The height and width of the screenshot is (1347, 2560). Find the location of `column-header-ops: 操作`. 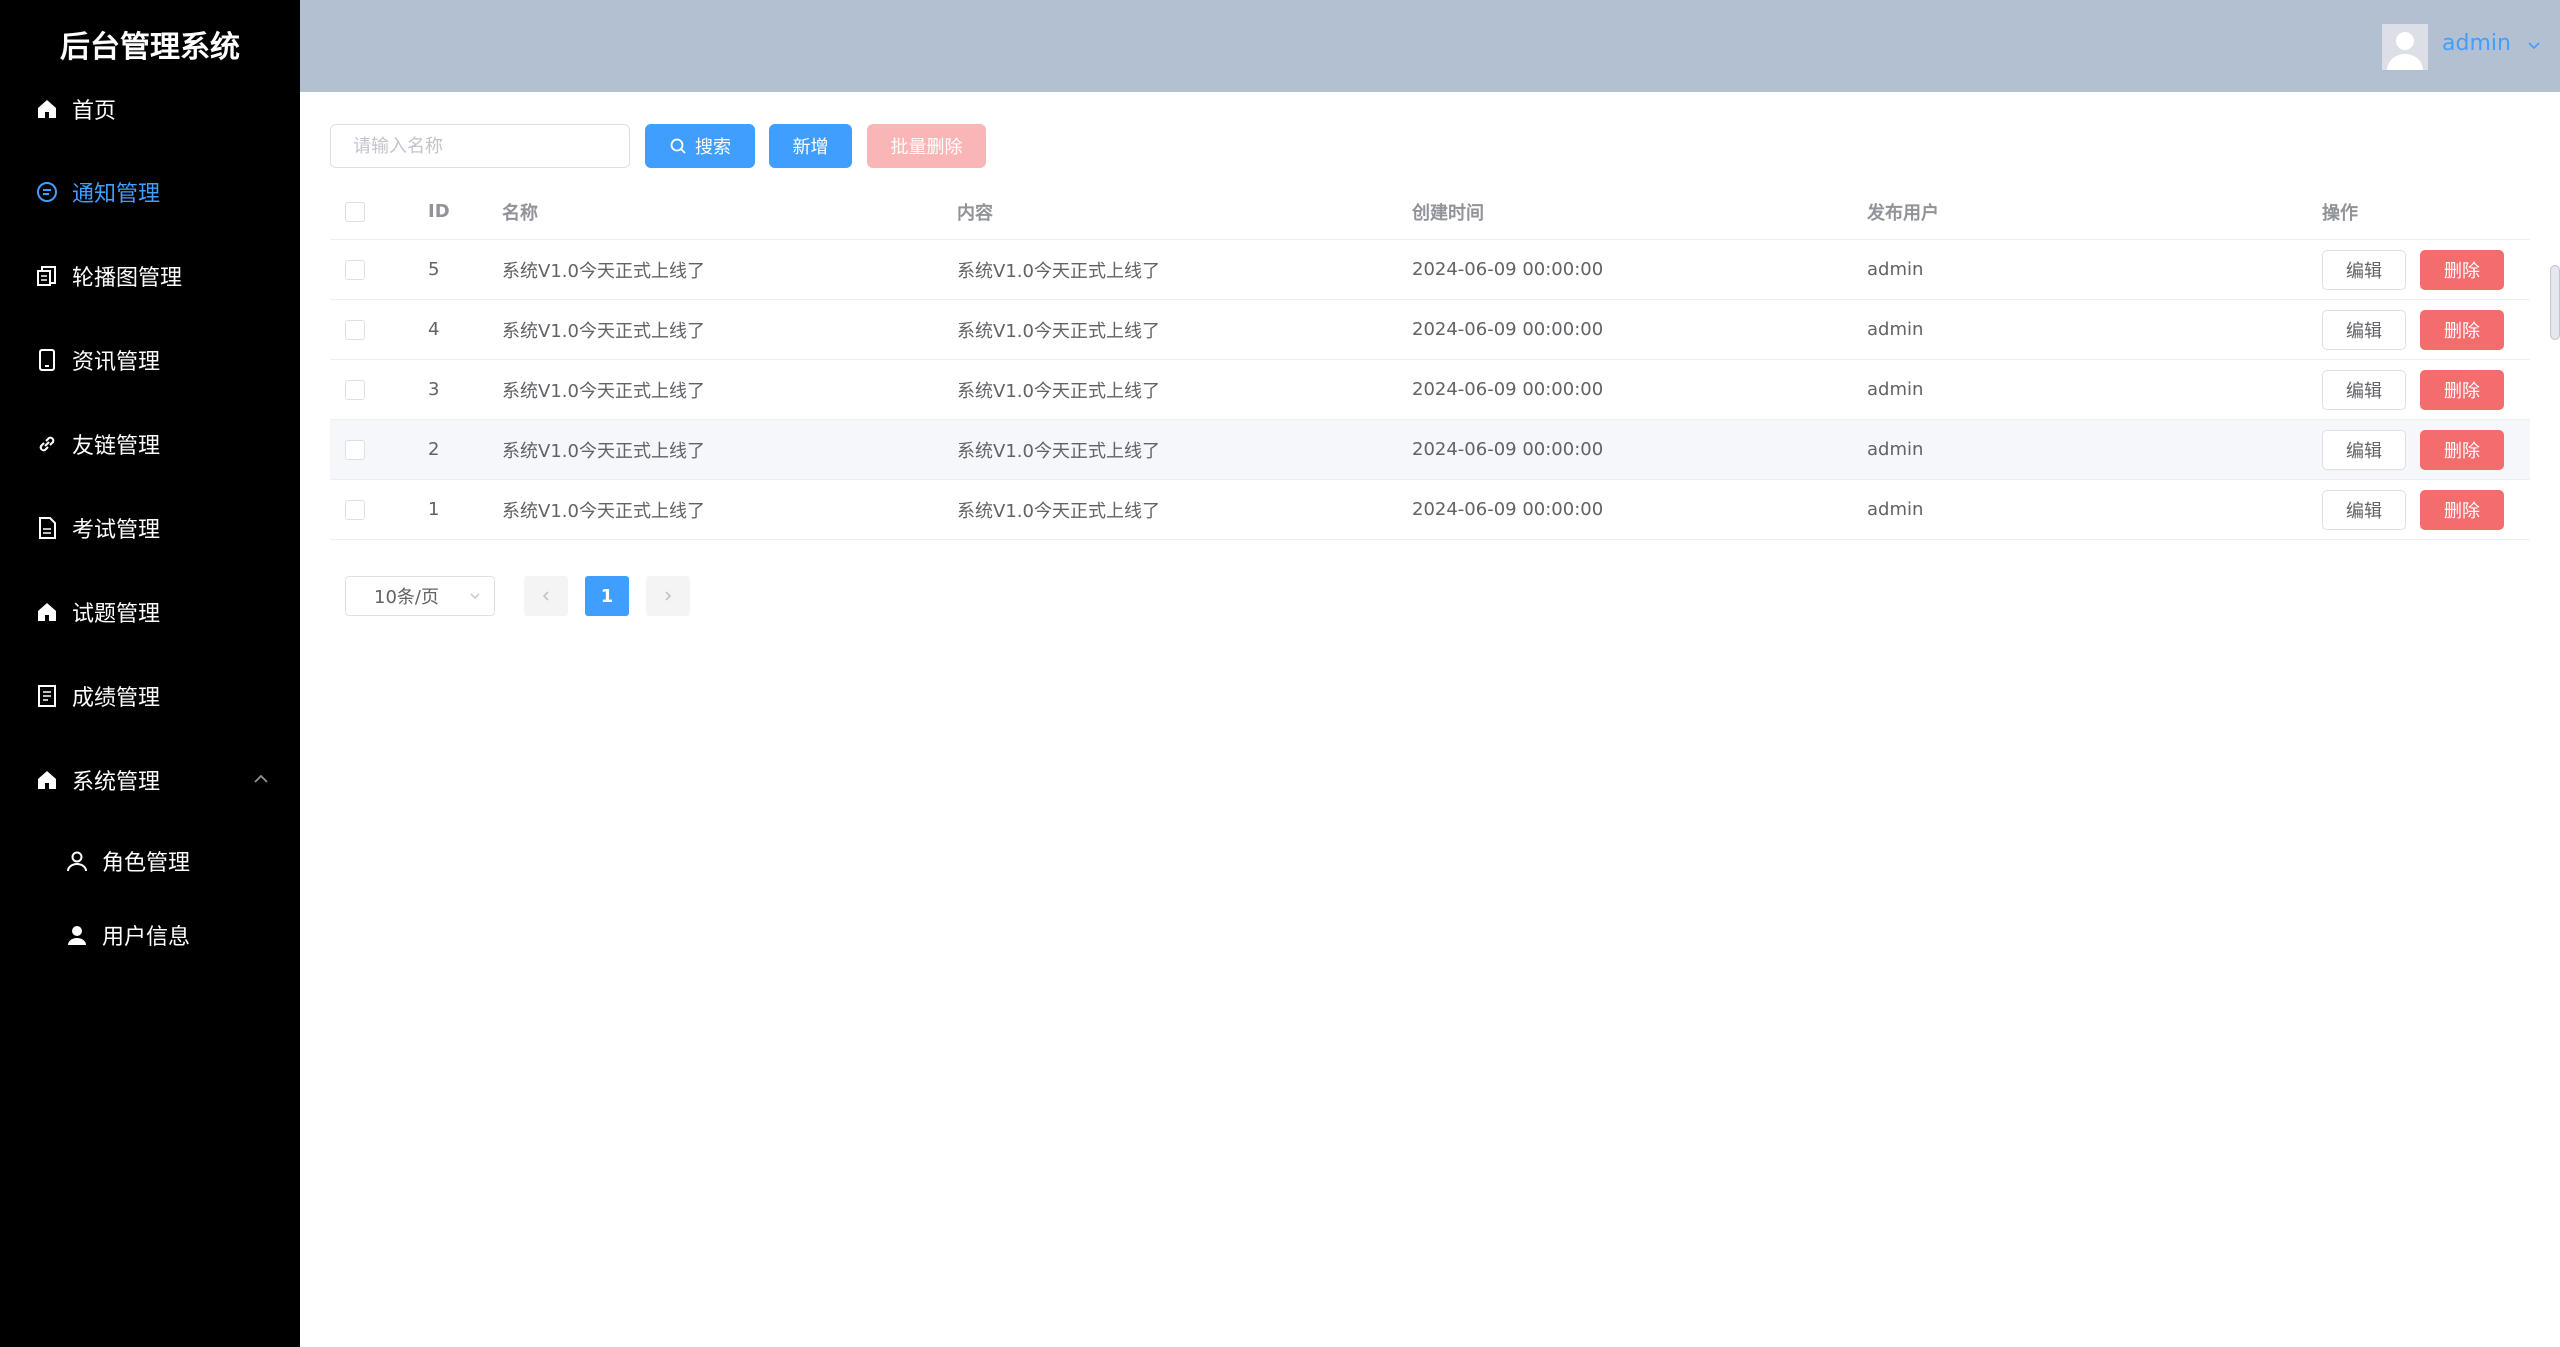

column-header-ops: 操作 is located at coordinates (2340, 213).